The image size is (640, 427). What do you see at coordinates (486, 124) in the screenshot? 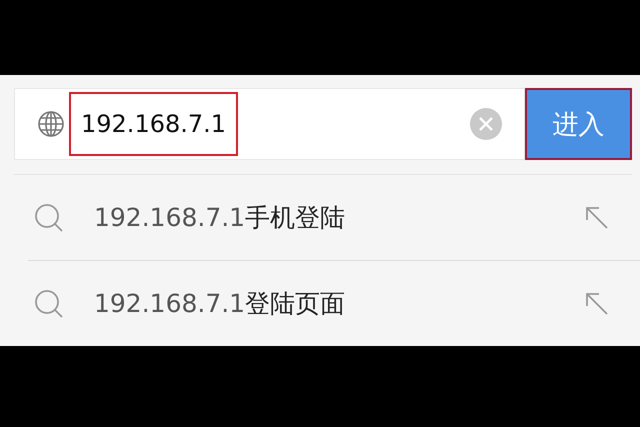
I see `clear-icon` at bounding box center [486, 124].